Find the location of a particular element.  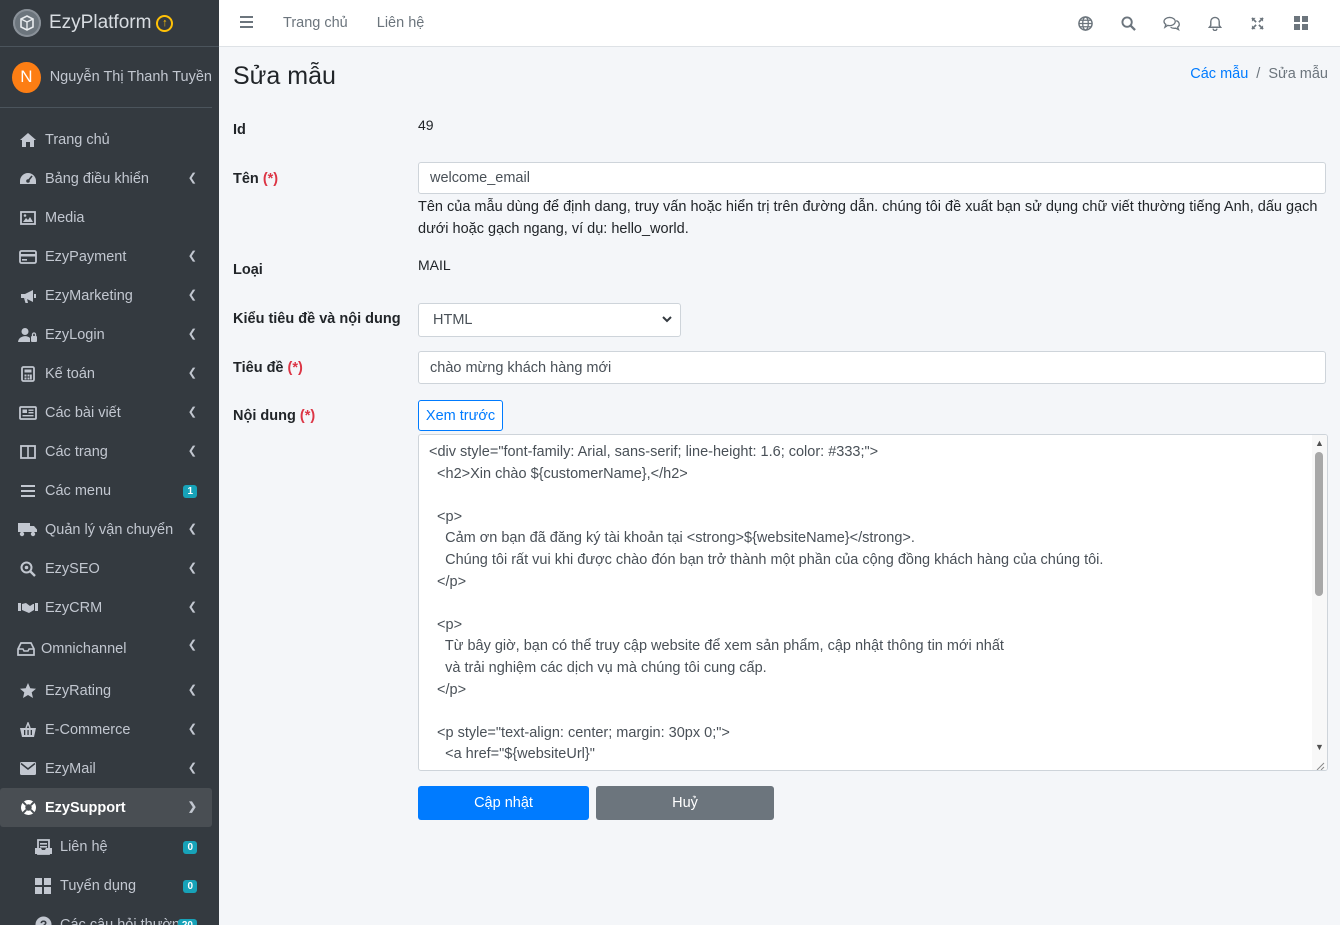

sidebar-item-ezymail: EzyMail ❮ is located at coordinates (109, 768).